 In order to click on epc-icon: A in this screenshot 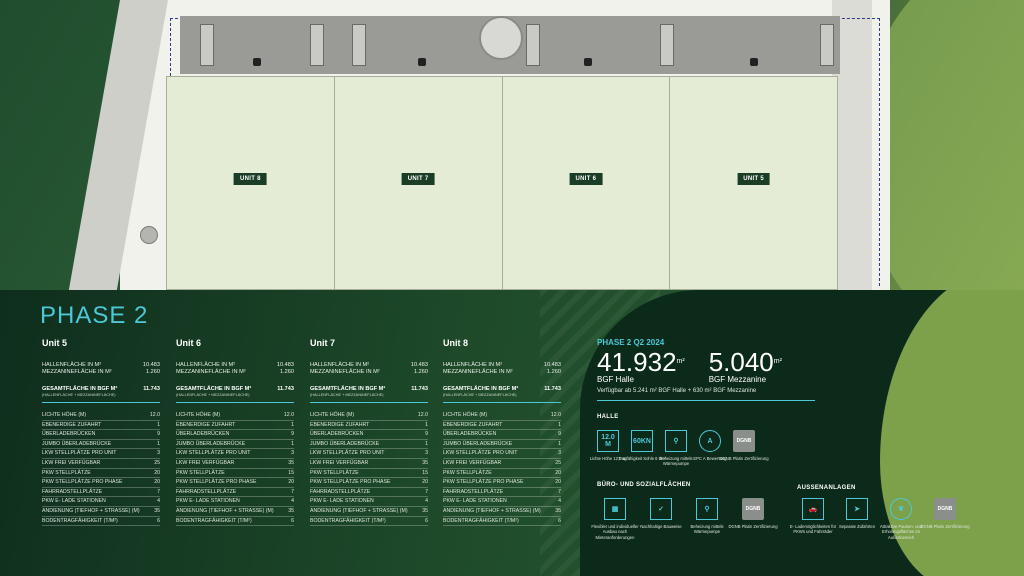, I will do `click(710, 441)`.